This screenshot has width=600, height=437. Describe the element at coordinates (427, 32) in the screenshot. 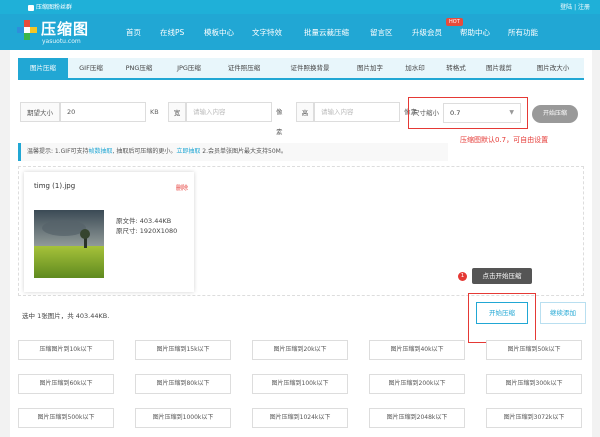

I see `nav-vip: 升级会员` at that location.